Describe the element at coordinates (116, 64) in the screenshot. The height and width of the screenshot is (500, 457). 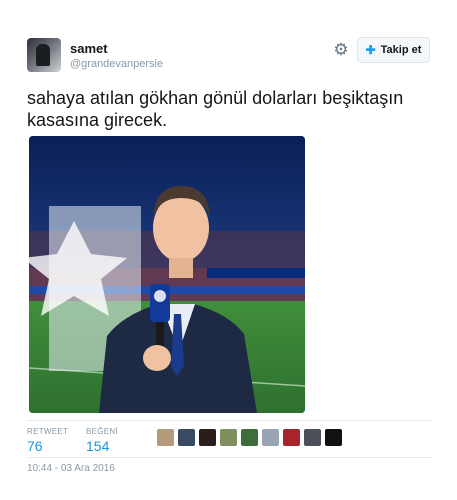
I see `user-handle: @grandevanpersie` at that location.